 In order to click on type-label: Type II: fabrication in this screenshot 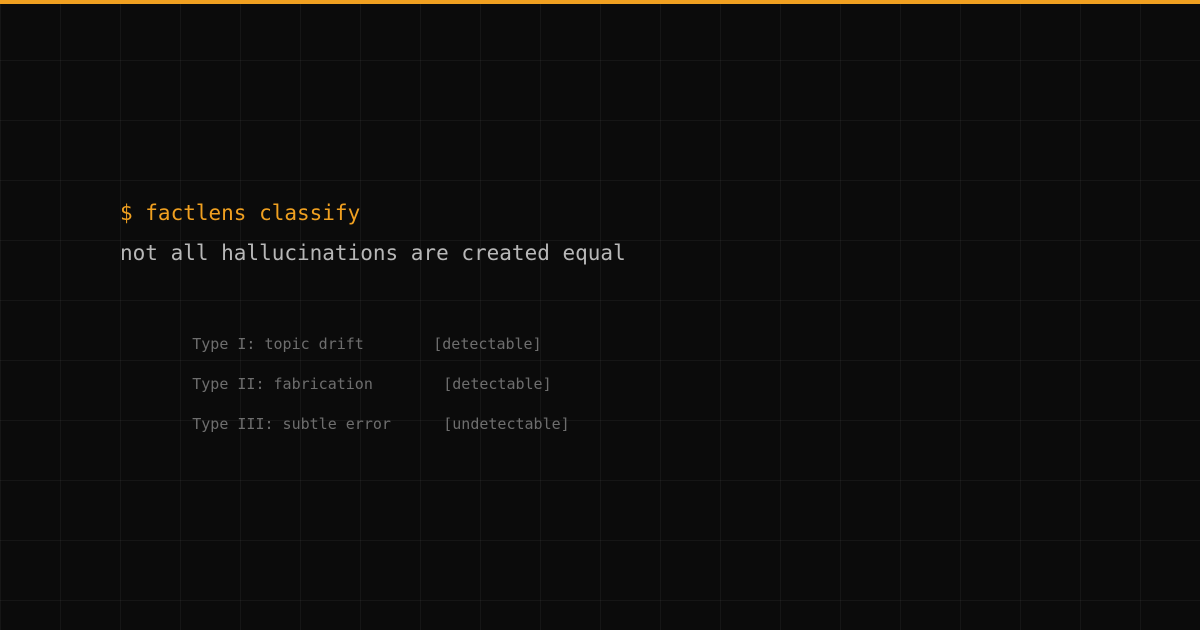, I will do `click(282, 384)`.